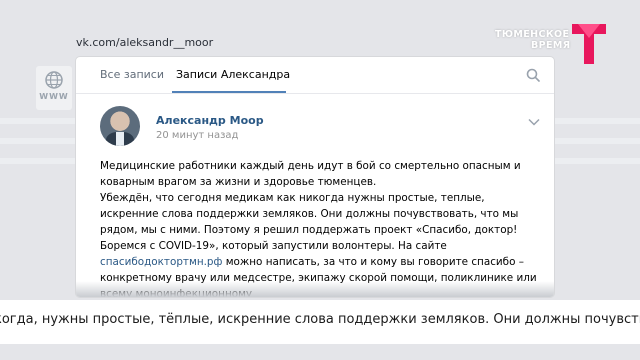 This screenshot has height=360, width=640. I want to click on channel-logo-text: ТЮМЕНСКОЕ ВРЕМЯ, so click(532, 40).